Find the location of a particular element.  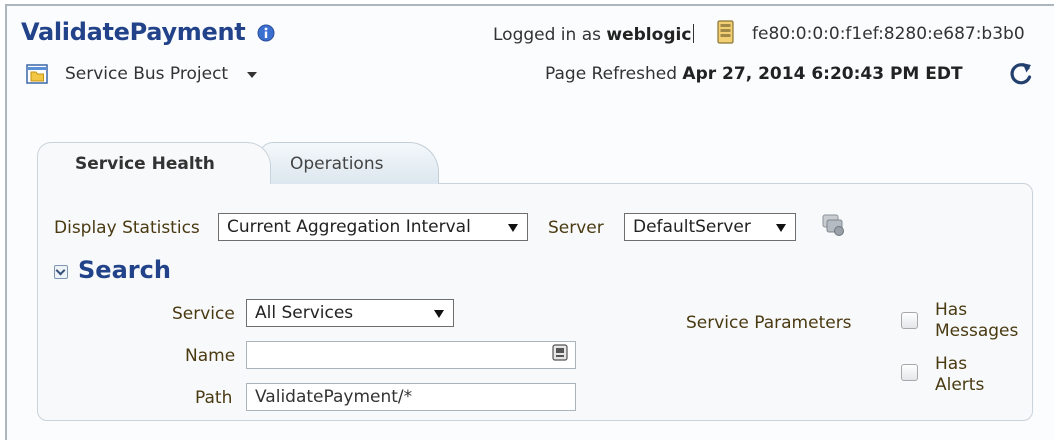

tab-label: Operations is located at coordinates (337, 164).